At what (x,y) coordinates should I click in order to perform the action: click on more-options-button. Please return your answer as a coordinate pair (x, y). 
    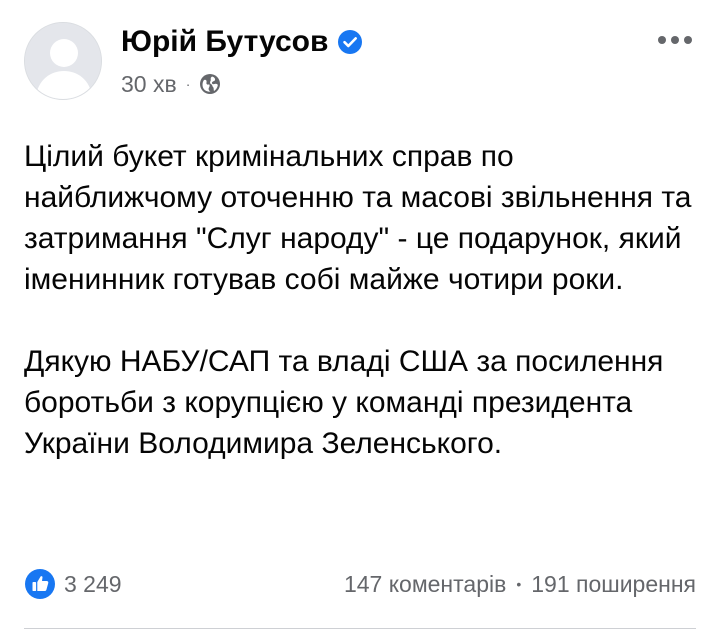
    Looking at the image, I should click on (675, 40).